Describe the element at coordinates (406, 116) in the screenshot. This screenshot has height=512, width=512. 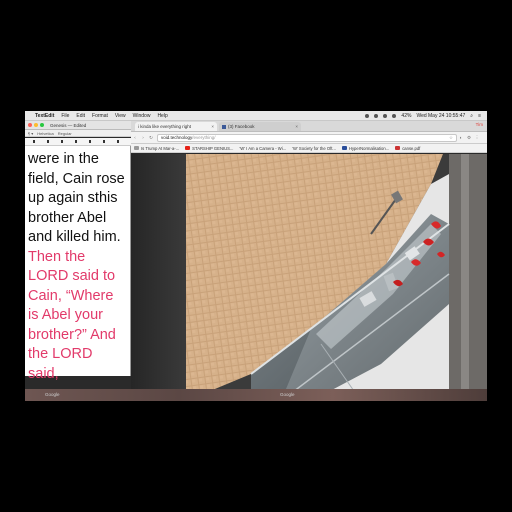
I see `battery-percent: 42%` at that location.